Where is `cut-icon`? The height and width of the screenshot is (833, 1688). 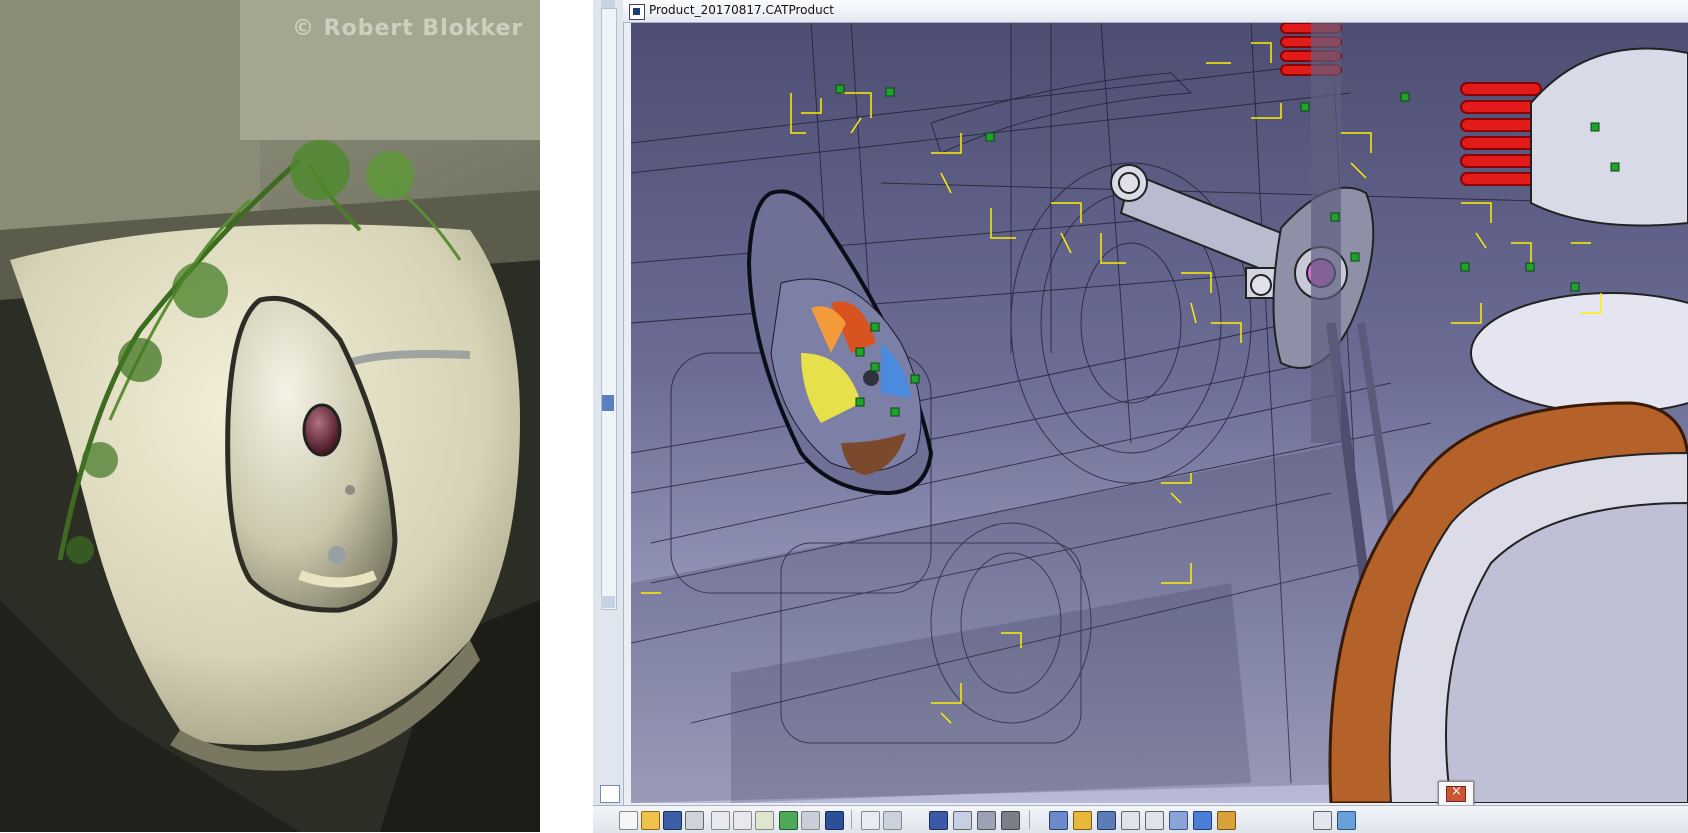
cut-icon is located at coordinates (720, 820).